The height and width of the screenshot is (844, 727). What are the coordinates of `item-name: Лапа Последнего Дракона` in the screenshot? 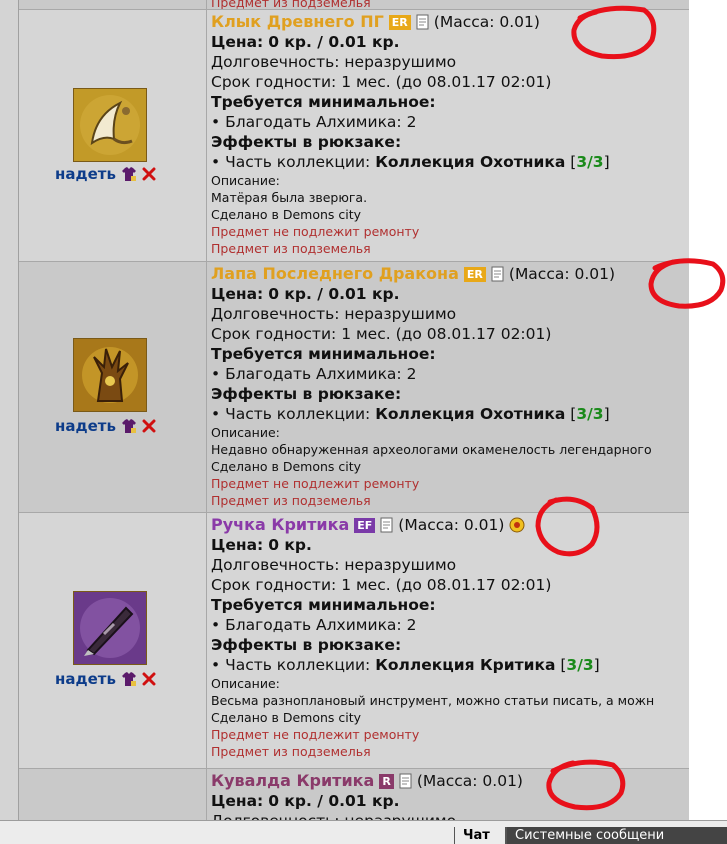 It's located at (335, 274).